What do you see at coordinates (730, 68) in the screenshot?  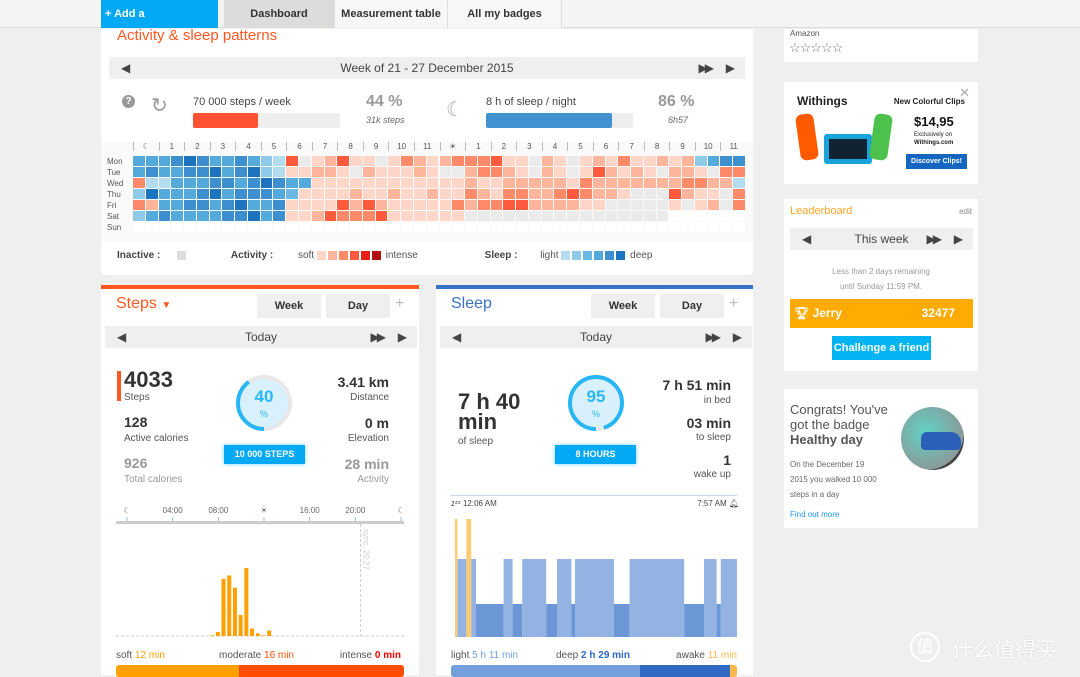 I see `next-week-icon: ▶` at bounding box center [730, 68].